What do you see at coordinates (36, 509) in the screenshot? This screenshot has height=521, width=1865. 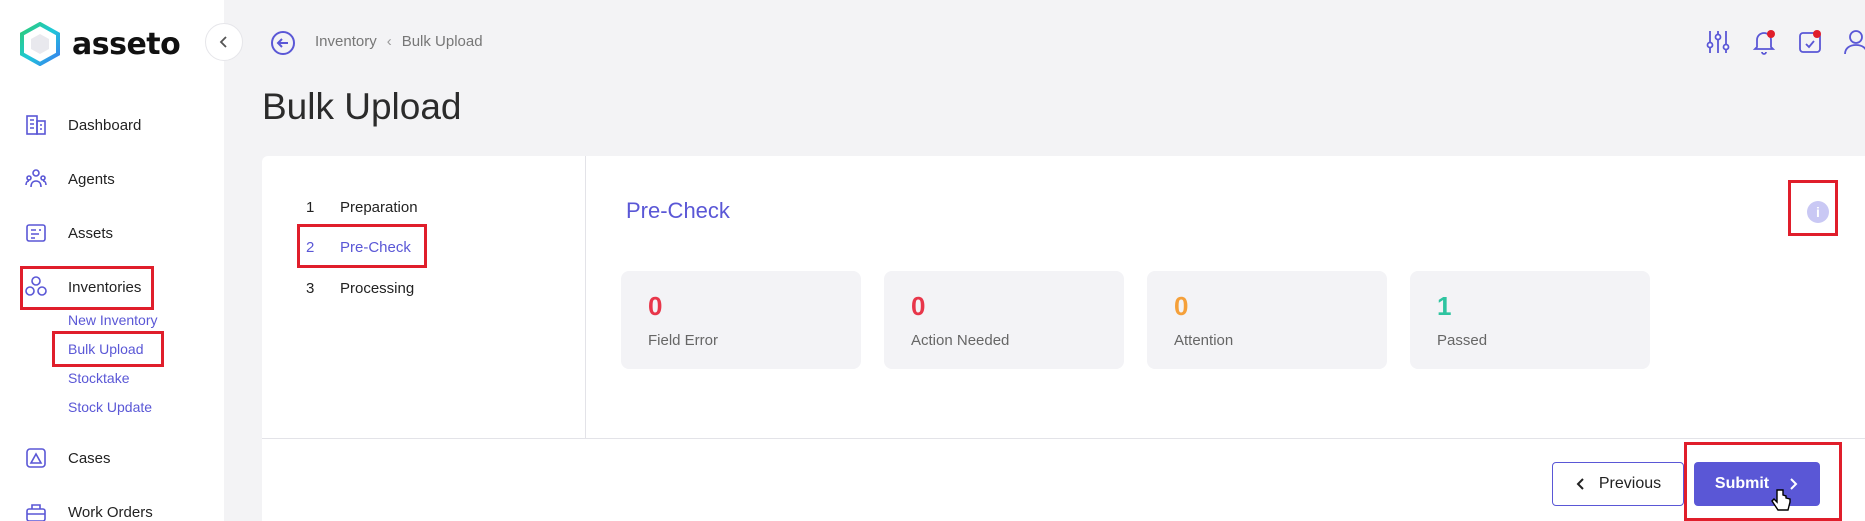 I see `toolbox-icon` at bounding box center [36, 509].